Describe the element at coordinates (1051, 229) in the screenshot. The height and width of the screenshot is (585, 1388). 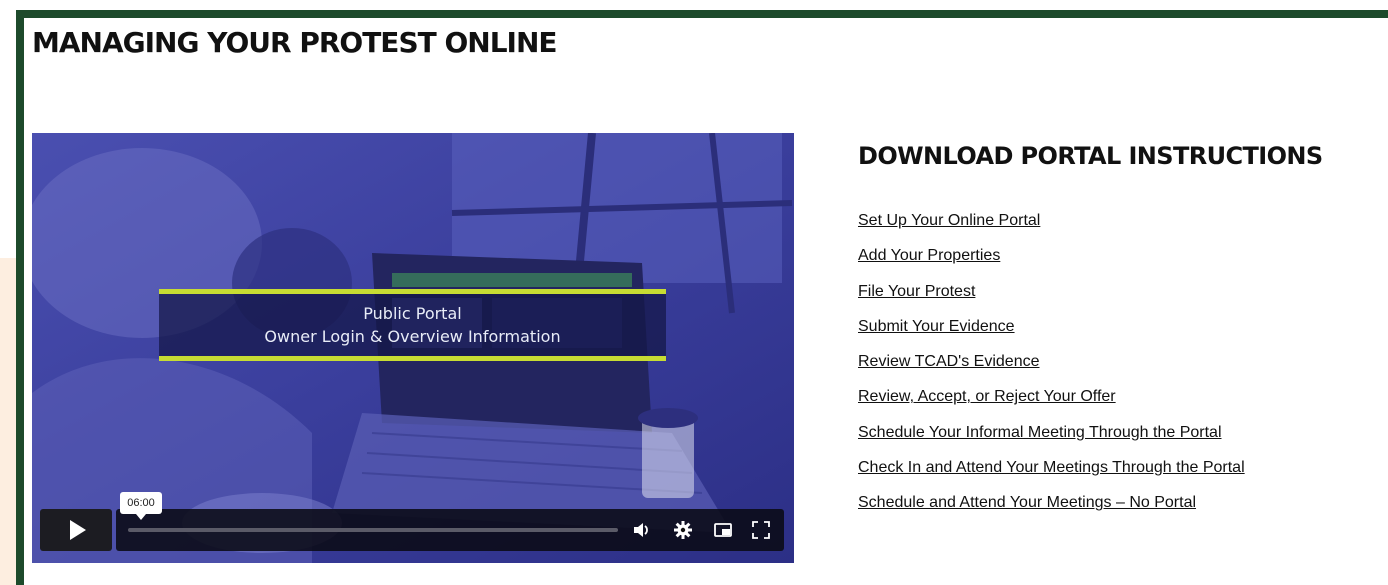
I see `list-item: Set Up Your Online Portal` at that location.